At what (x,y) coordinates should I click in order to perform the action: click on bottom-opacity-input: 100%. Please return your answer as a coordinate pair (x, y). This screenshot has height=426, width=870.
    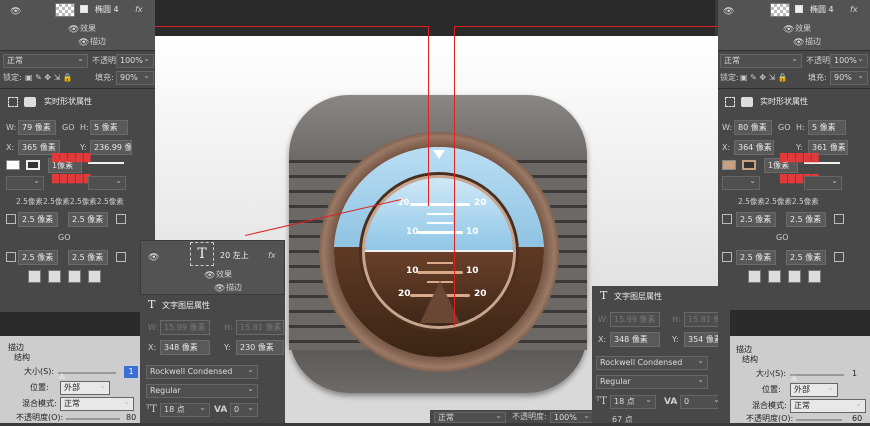
    Looking at the image, I should click on (572, 417).